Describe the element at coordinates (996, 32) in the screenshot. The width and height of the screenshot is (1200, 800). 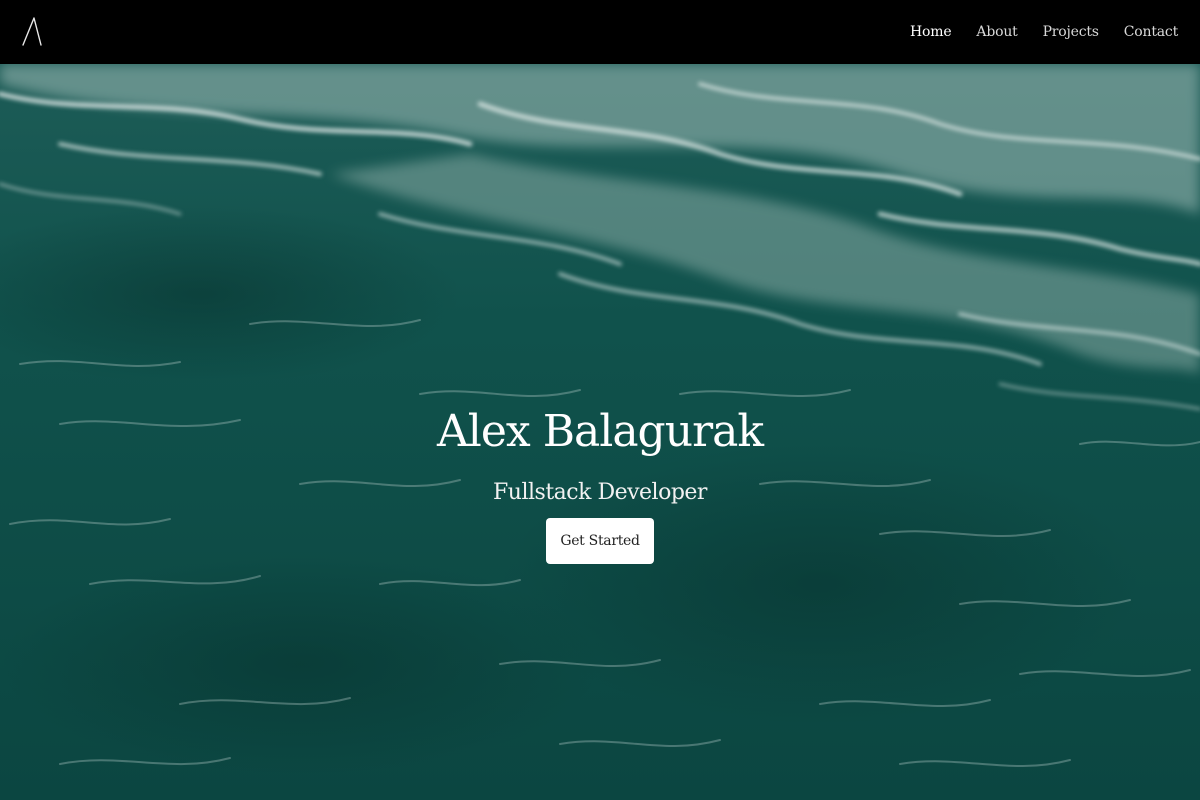
I see `nav-about-link: About` at that location.